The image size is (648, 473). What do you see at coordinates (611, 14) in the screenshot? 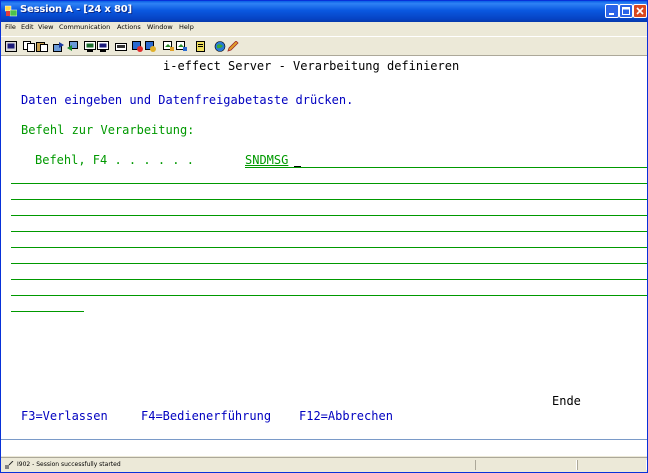
I see `minimize-icon` at bounding box center [611, 14].